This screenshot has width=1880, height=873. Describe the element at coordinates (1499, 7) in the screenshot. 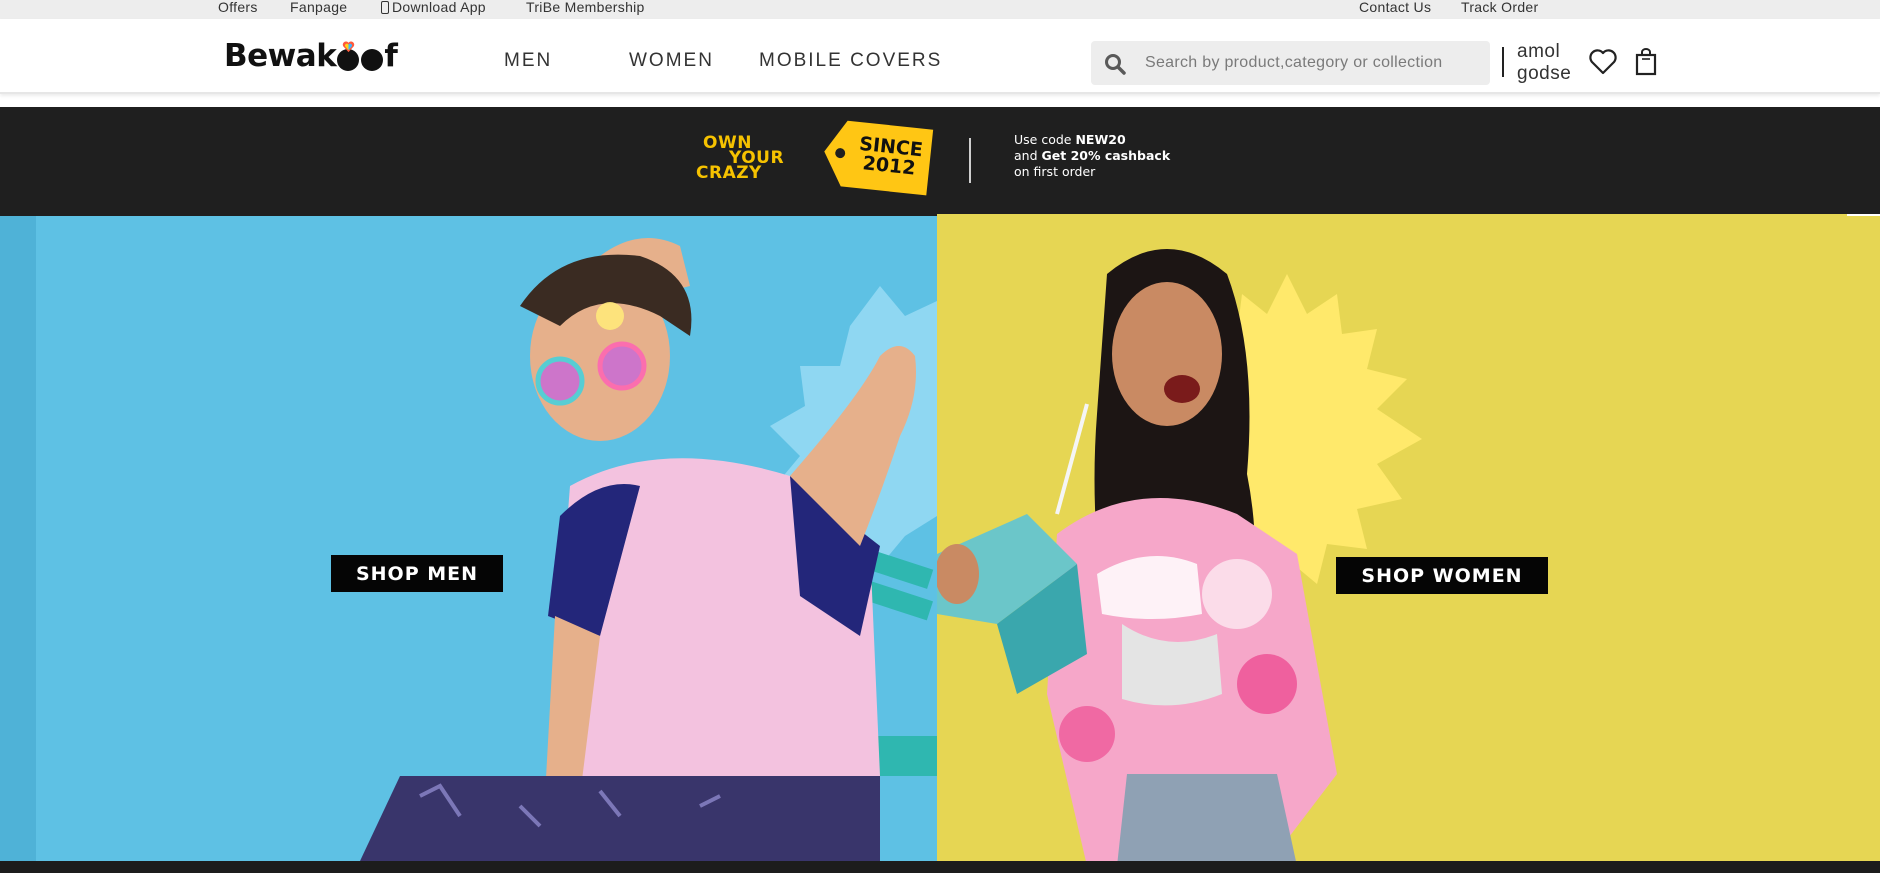

I see `track-order-link: Track Order` at that location.